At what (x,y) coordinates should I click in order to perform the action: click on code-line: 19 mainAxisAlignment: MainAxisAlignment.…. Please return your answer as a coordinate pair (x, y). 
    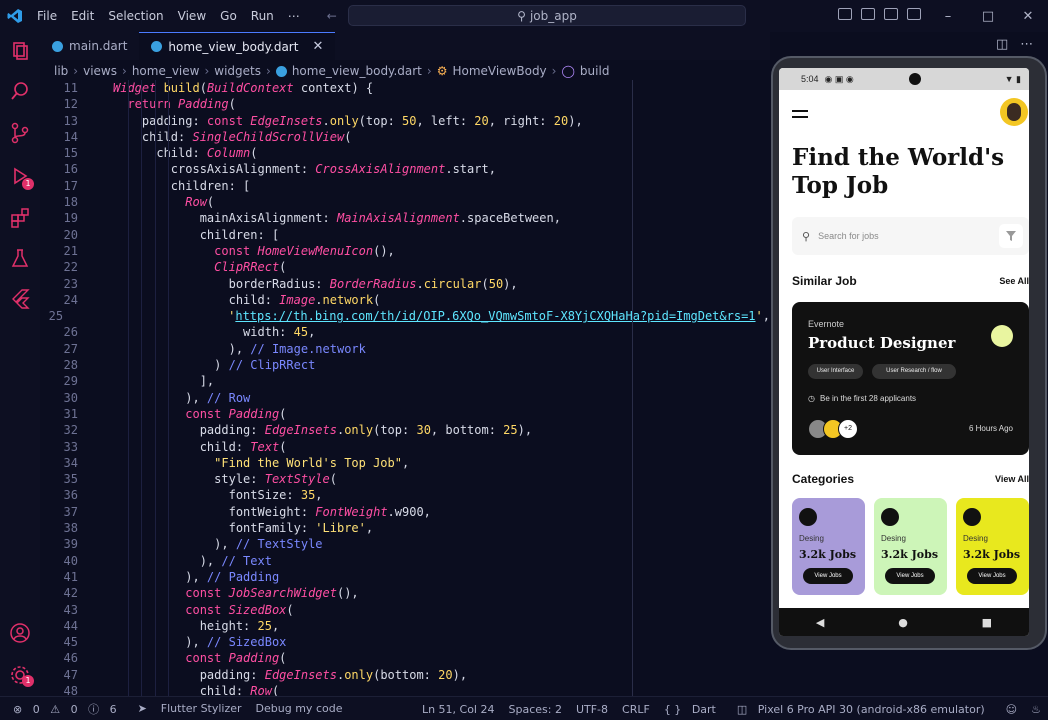
    Looking at the image, I should click on (405, 218).